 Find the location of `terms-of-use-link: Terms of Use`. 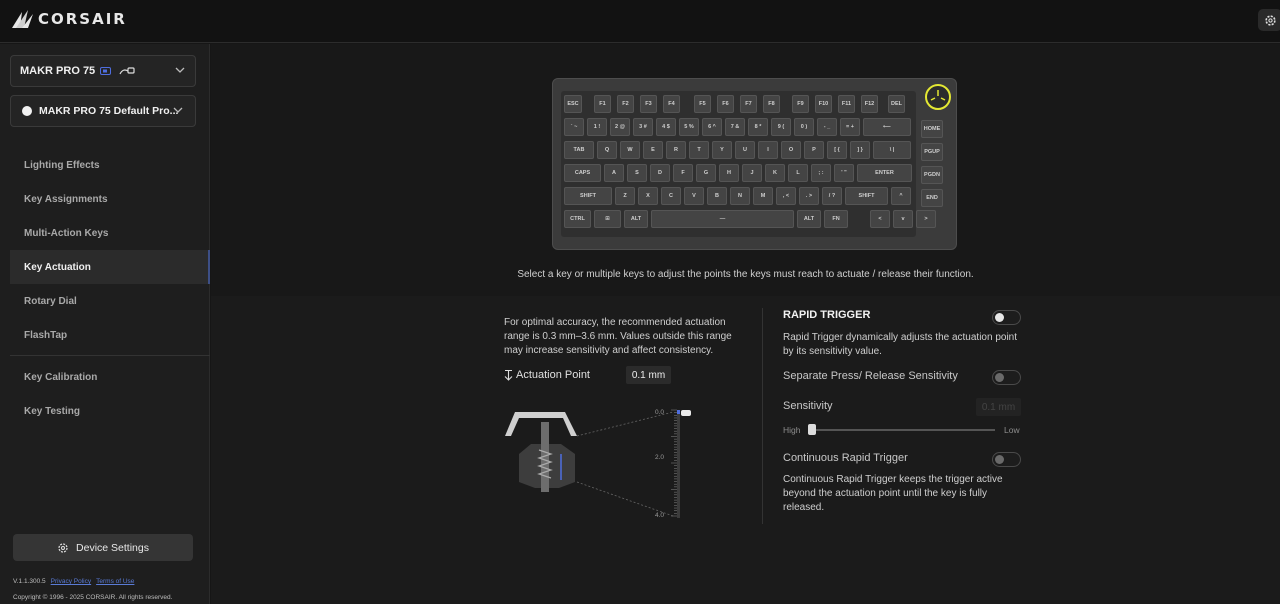

terms-of-use-link: Terms of Use is located at coordinates (115, 581).